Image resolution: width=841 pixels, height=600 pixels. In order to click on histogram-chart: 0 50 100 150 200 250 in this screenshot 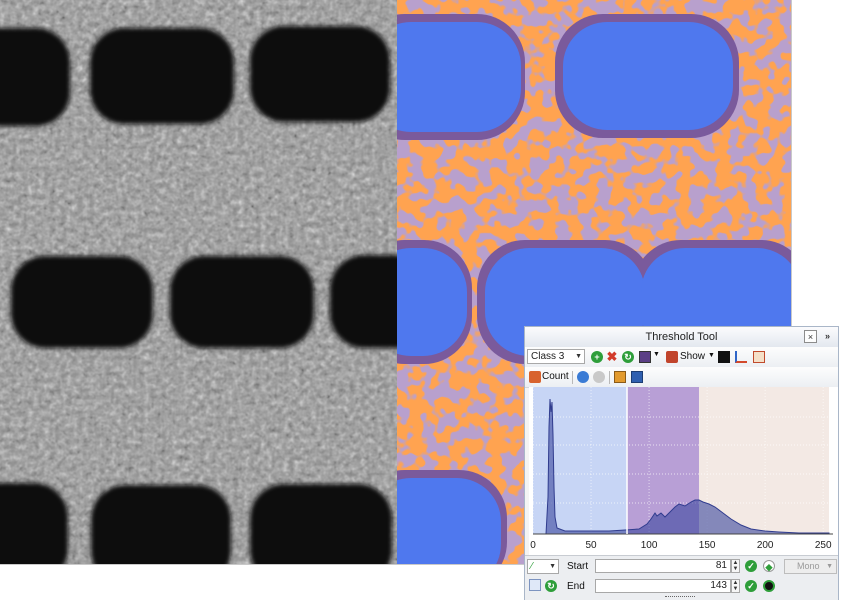, I will do `click(683, 472)`.